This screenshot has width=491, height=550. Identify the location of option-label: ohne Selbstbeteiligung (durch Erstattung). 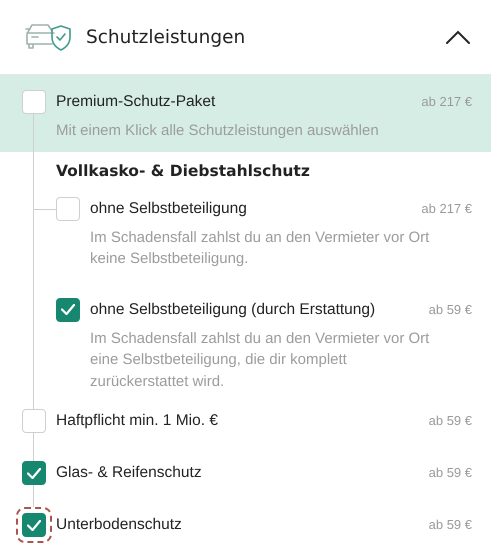
(233, 310).